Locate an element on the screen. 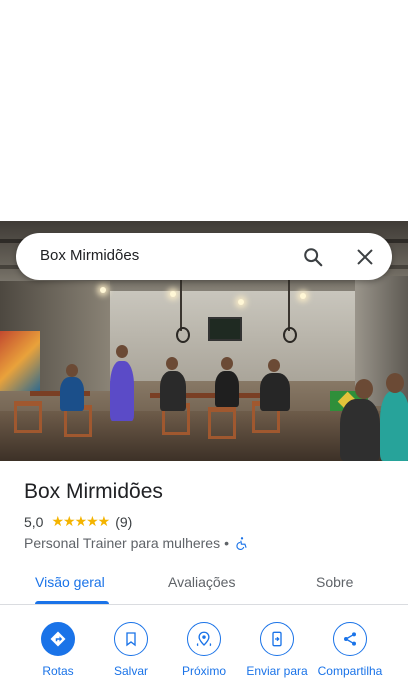 This screenshot has width=408, height=682. share-button: Compartilha is located at coordinates (350, 650).